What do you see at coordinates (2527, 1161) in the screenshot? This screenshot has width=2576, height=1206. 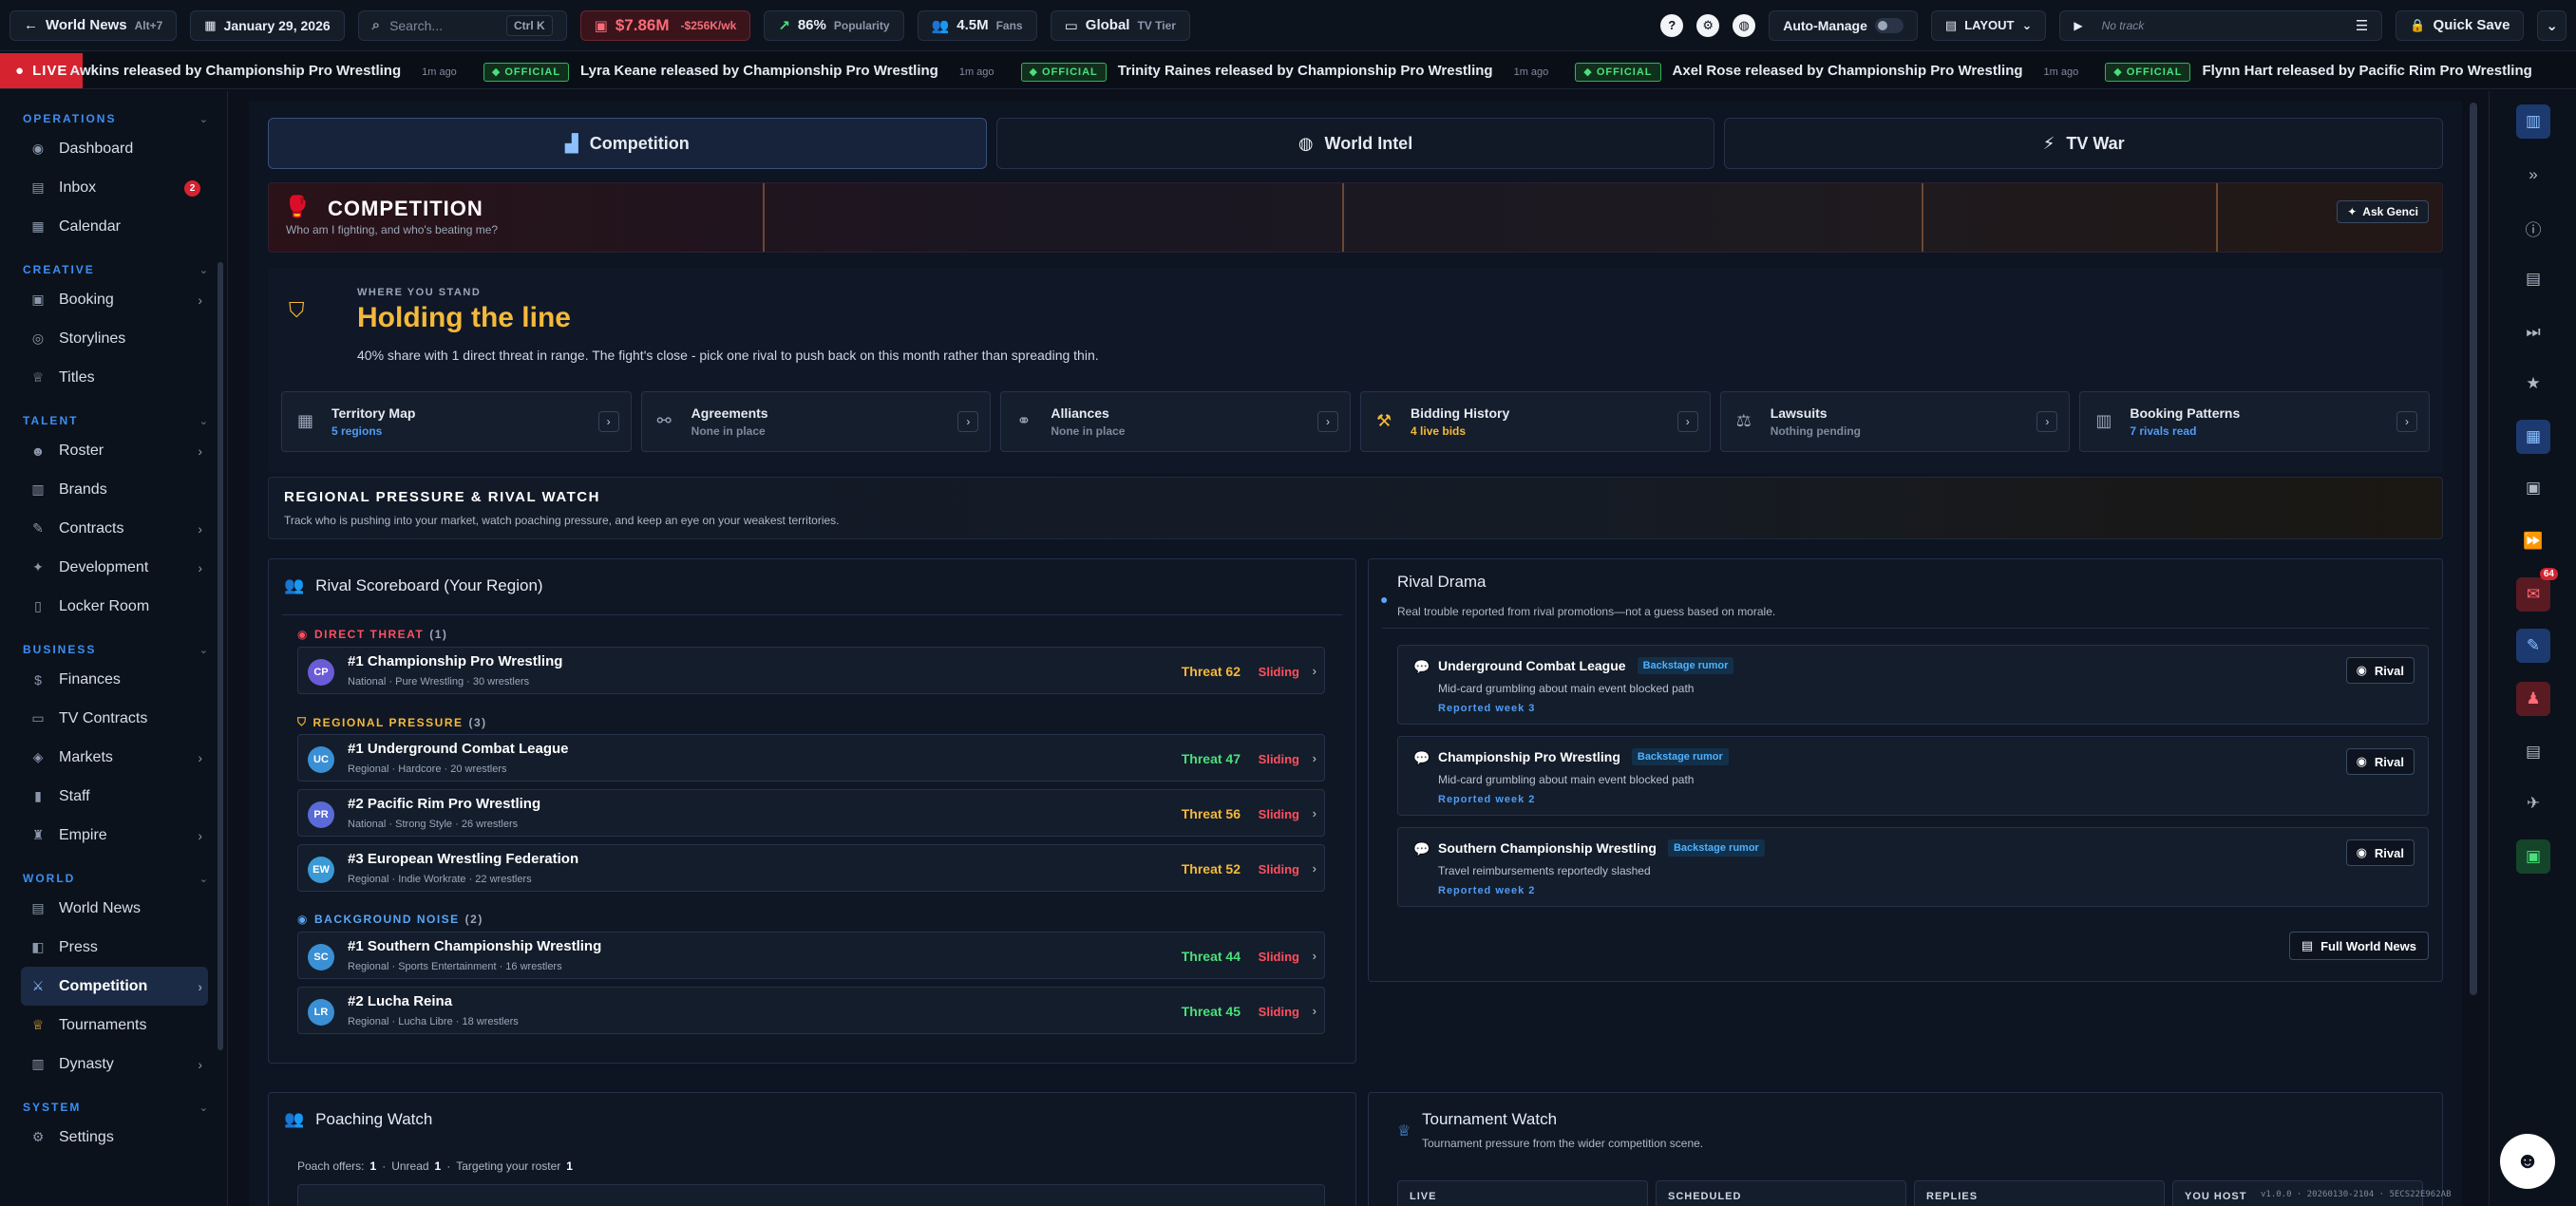 I see `assistant-avatar-button: ☻` at bounding box center [2527, 1161].